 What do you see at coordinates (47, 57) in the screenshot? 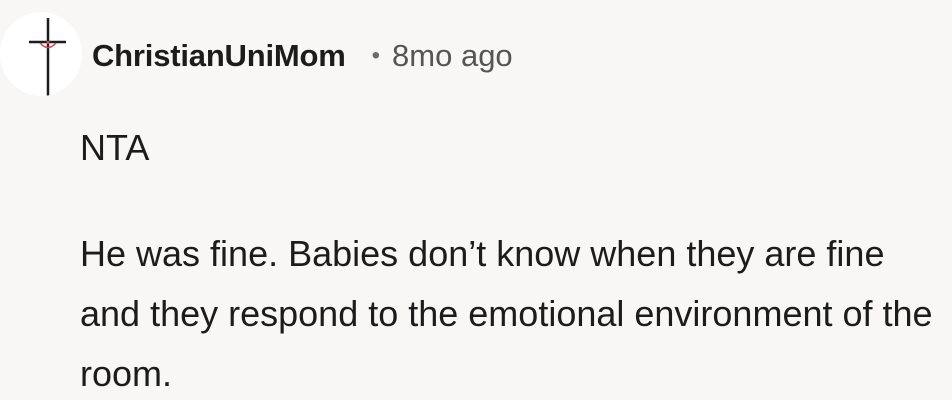
I see `cross-icon` at bounding box center [47, 57].